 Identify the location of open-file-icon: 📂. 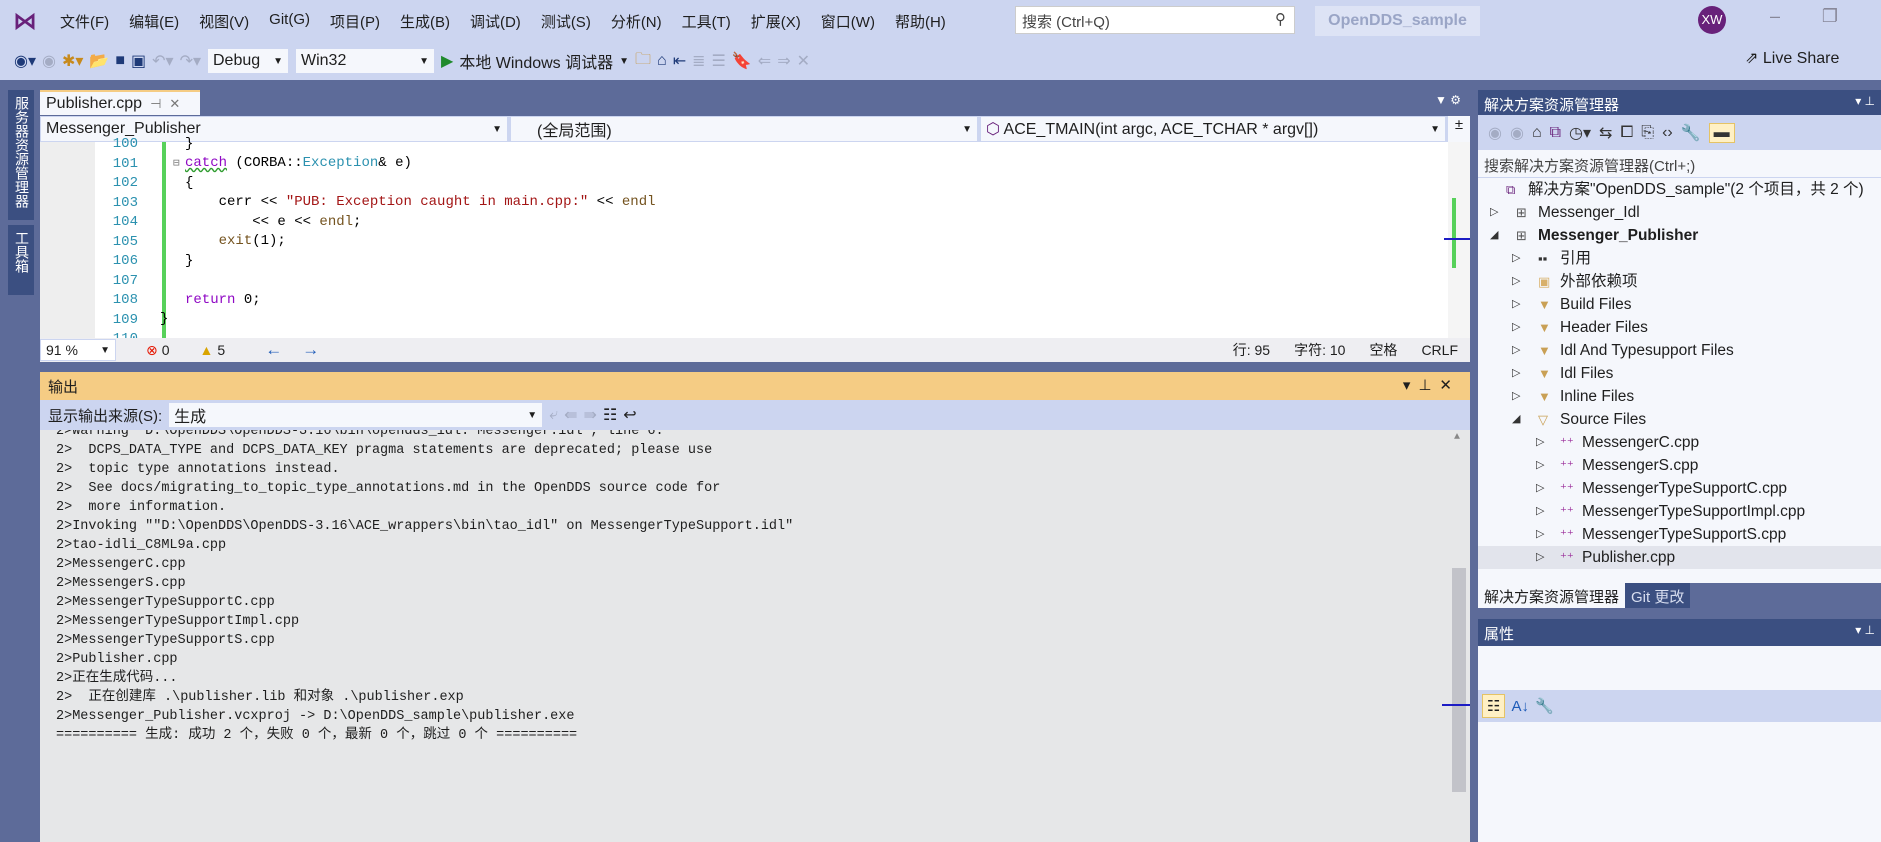
(99, 61).